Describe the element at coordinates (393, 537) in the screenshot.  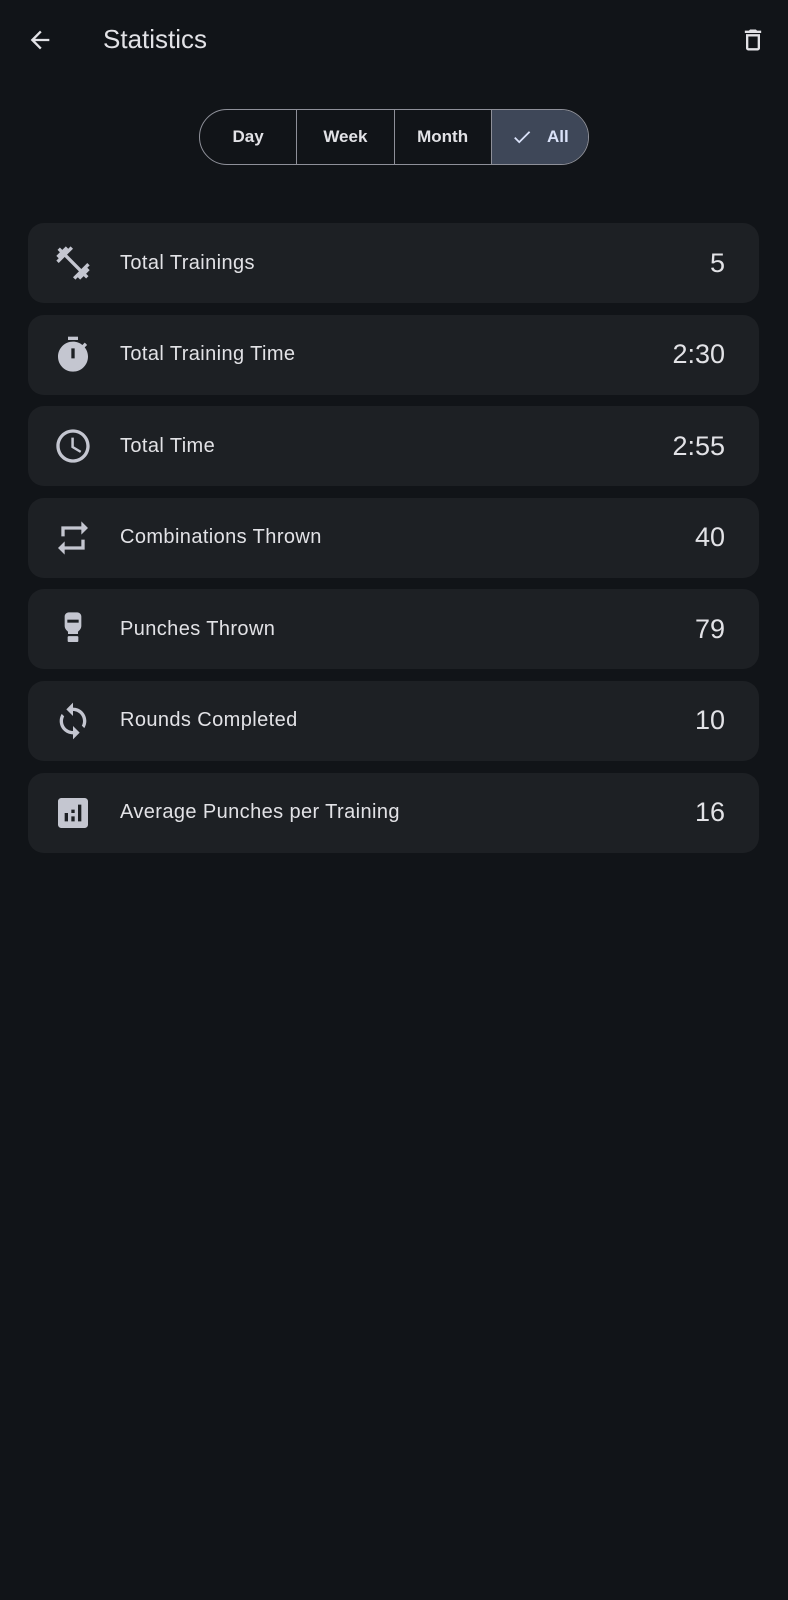
I see `stat-card-combinations-thrown: Combinations Thrown 40` at that location.